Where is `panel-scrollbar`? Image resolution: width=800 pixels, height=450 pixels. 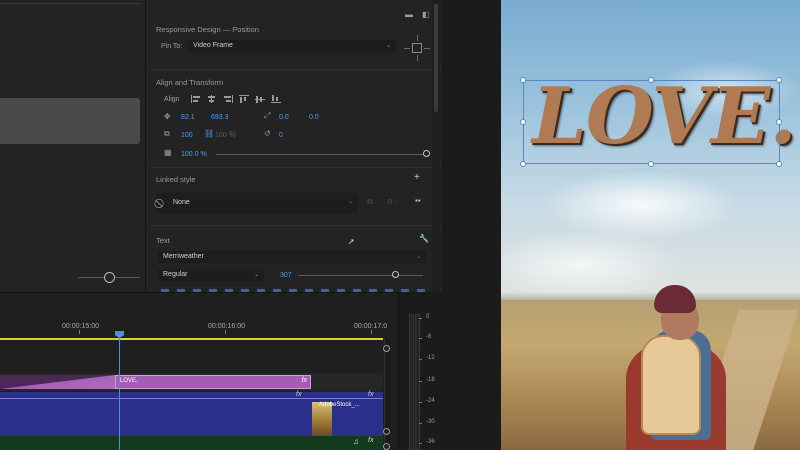
panel-scrollbar is located at coordinates (436, 146).